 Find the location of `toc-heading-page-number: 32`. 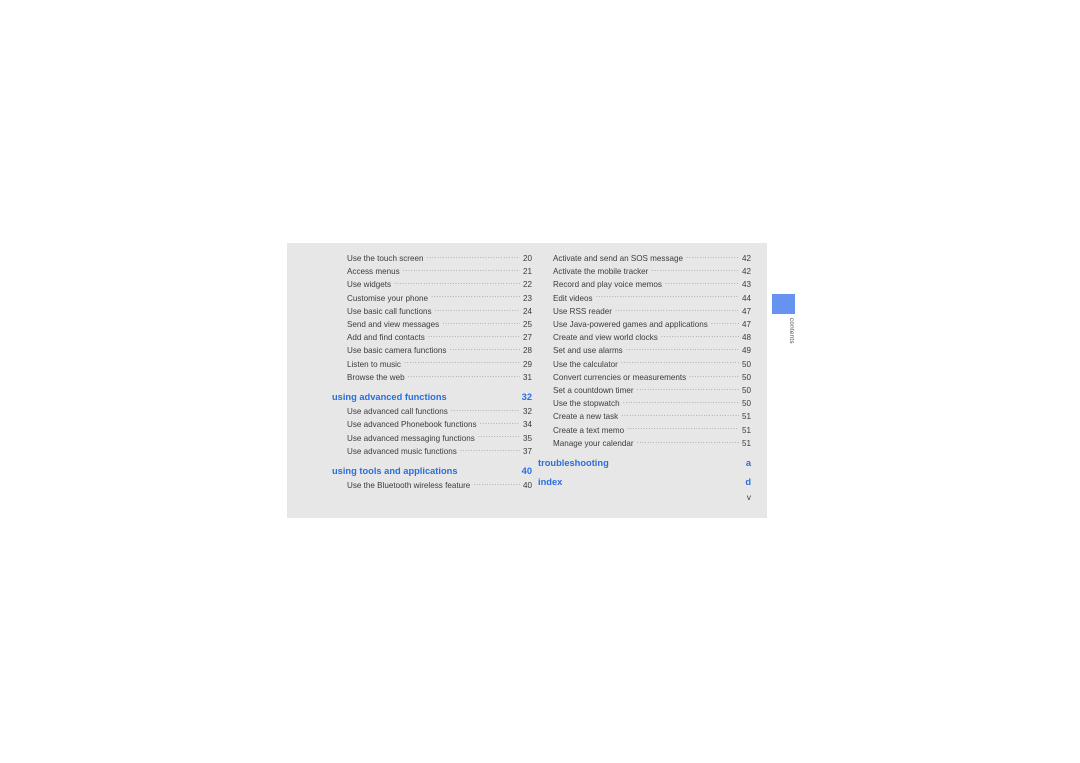

toc-heading-page-number: 32 is located at coordinates (526, 397).